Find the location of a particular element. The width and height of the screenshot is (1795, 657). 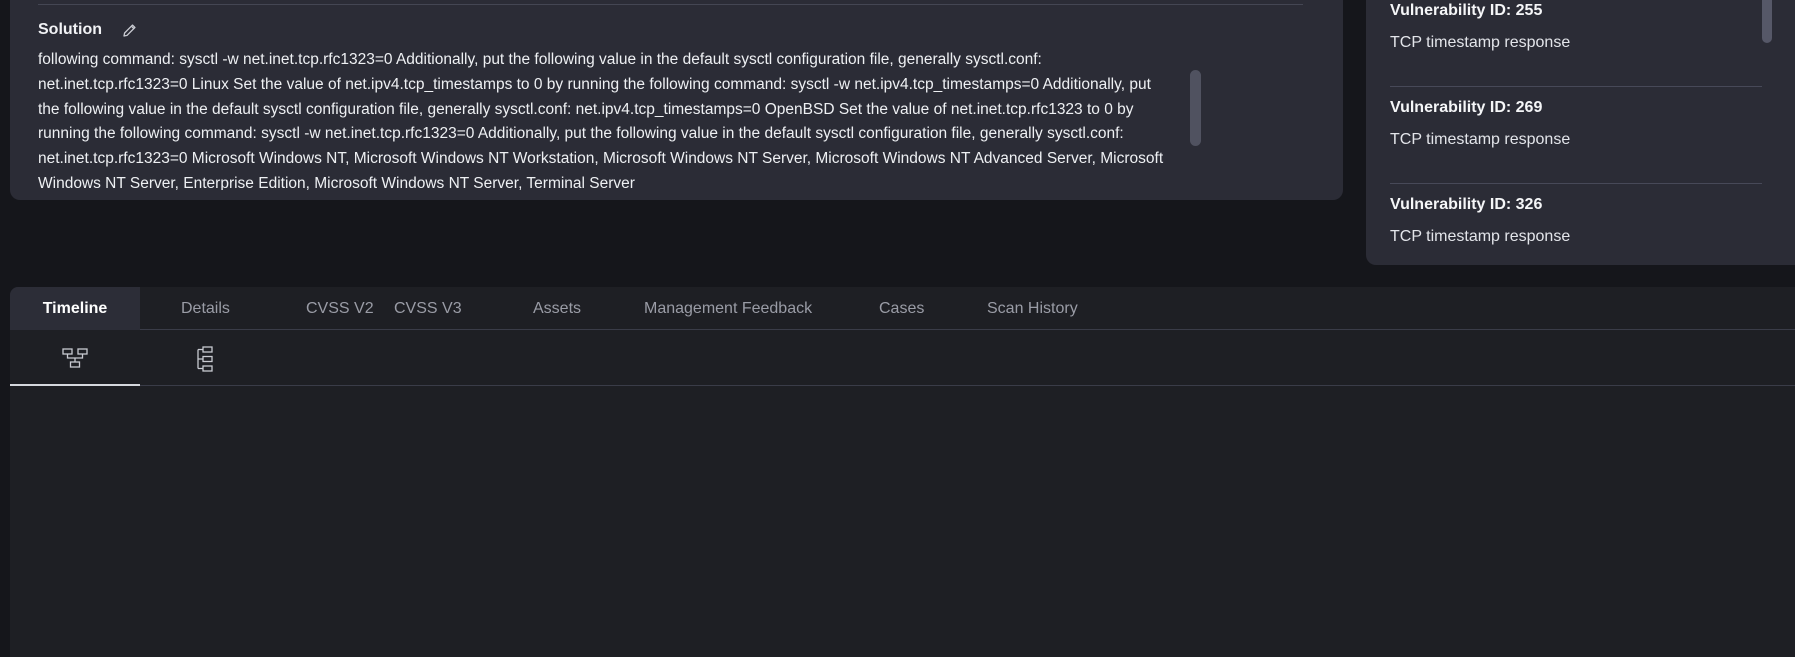

solution-title: Solution is located at coordinates (70, 29).